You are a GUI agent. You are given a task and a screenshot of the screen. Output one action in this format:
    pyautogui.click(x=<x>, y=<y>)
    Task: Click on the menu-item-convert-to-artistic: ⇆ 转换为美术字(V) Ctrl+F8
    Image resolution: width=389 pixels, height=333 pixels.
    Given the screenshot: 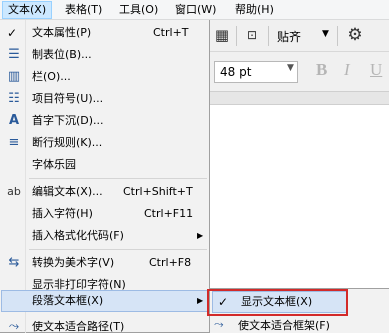 What is the action you would take?
    pyautogui.click(x=104, y=263)
    